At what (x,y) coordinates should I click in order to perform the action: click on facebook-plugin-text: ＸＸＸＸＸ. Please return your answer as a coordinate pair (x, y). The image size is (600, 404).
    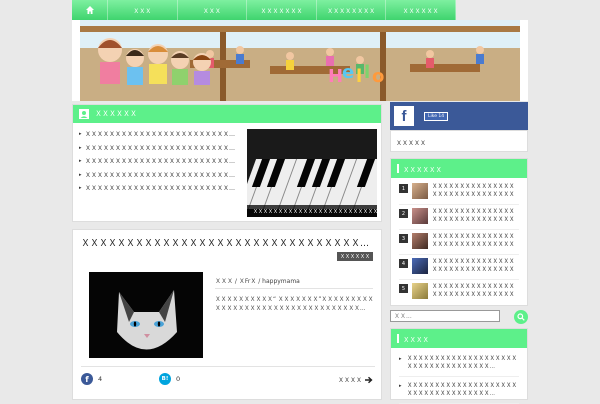
    Looking at the image, I should click on (411, 143).